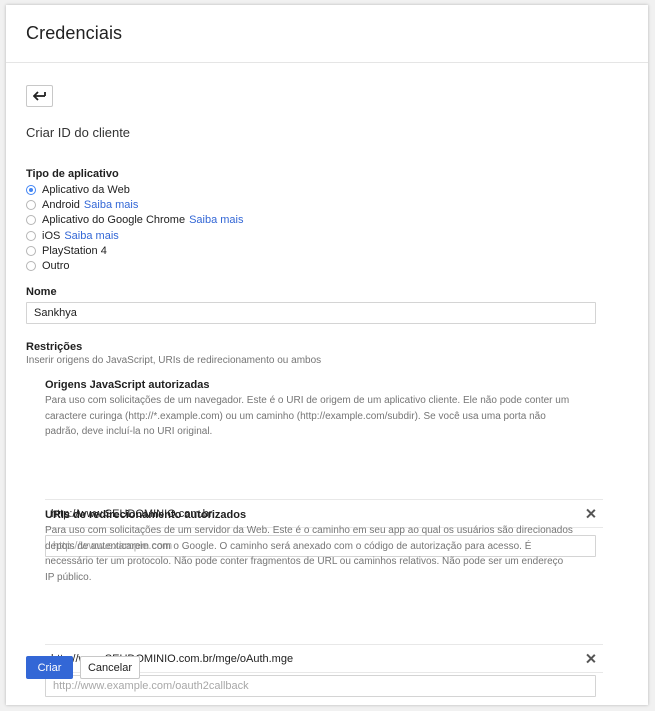 Image resolution: width=655 pixels, height=711 pixels. Describe the element at coordinates (55, 313) in the screenshot. I see `name-input-value: Sankhya` at that location.